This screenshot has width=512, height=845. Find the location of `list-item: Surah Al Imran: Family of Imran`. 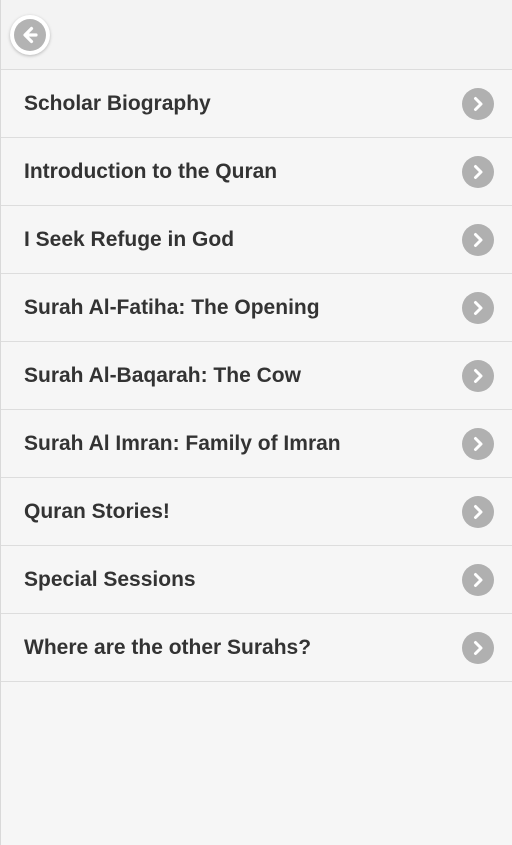

list-item: Surah Al Imran: Family of Imran is located at coordinates (256, 444).